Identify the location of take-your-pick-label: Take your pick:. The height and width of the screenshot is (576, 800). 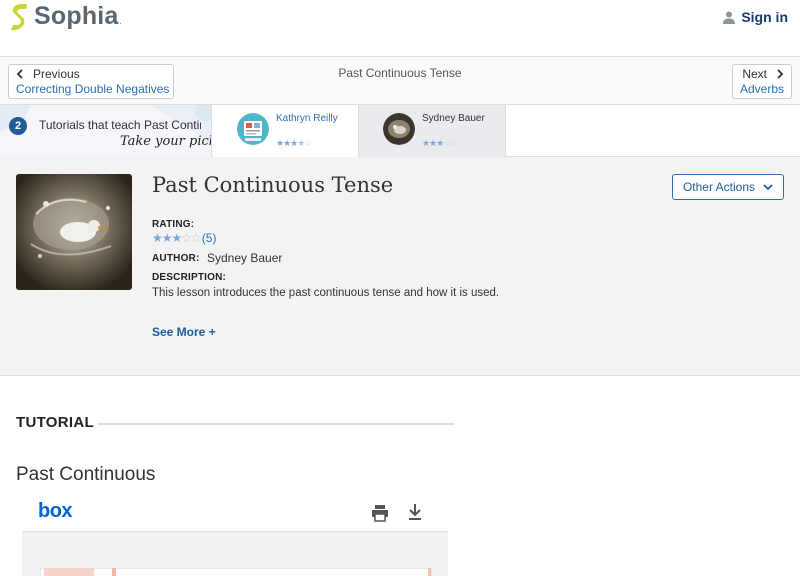
(166, 141).